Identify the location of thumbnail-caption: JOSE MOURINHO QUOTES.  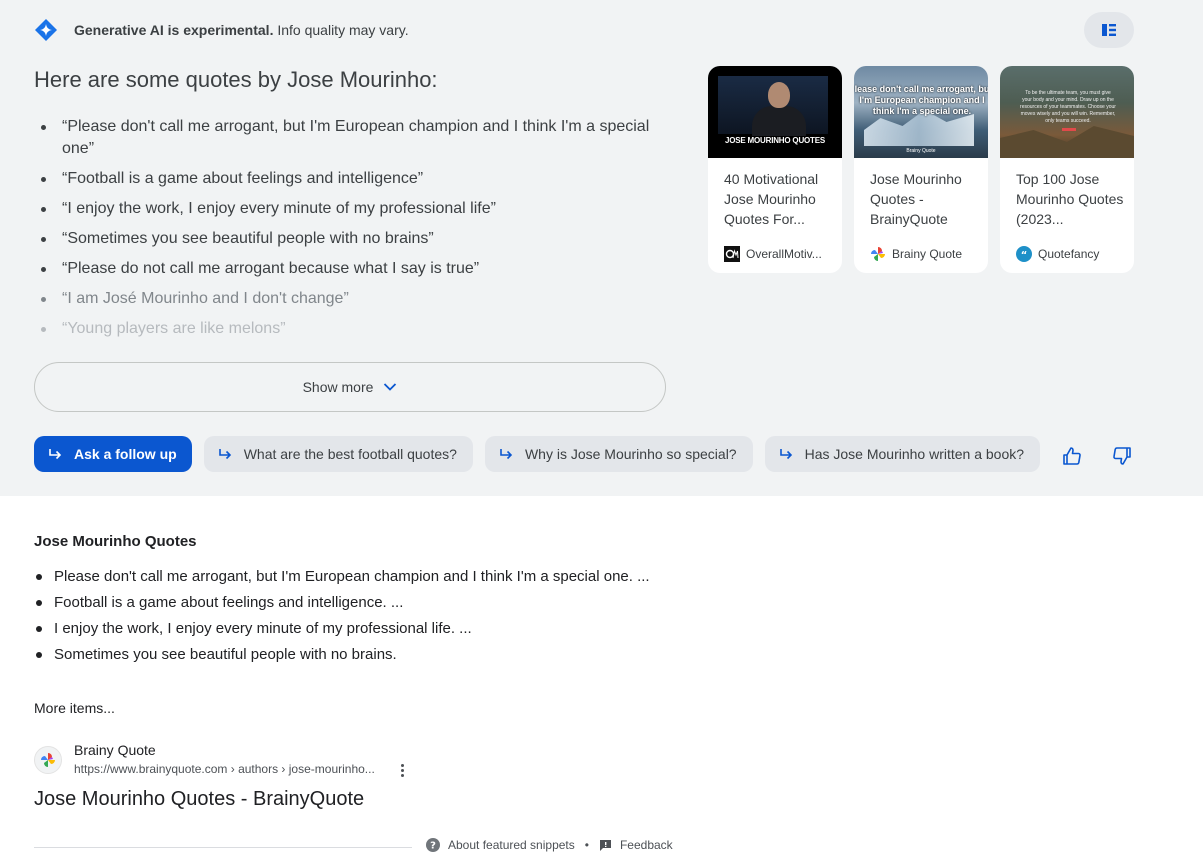
(774, 140).